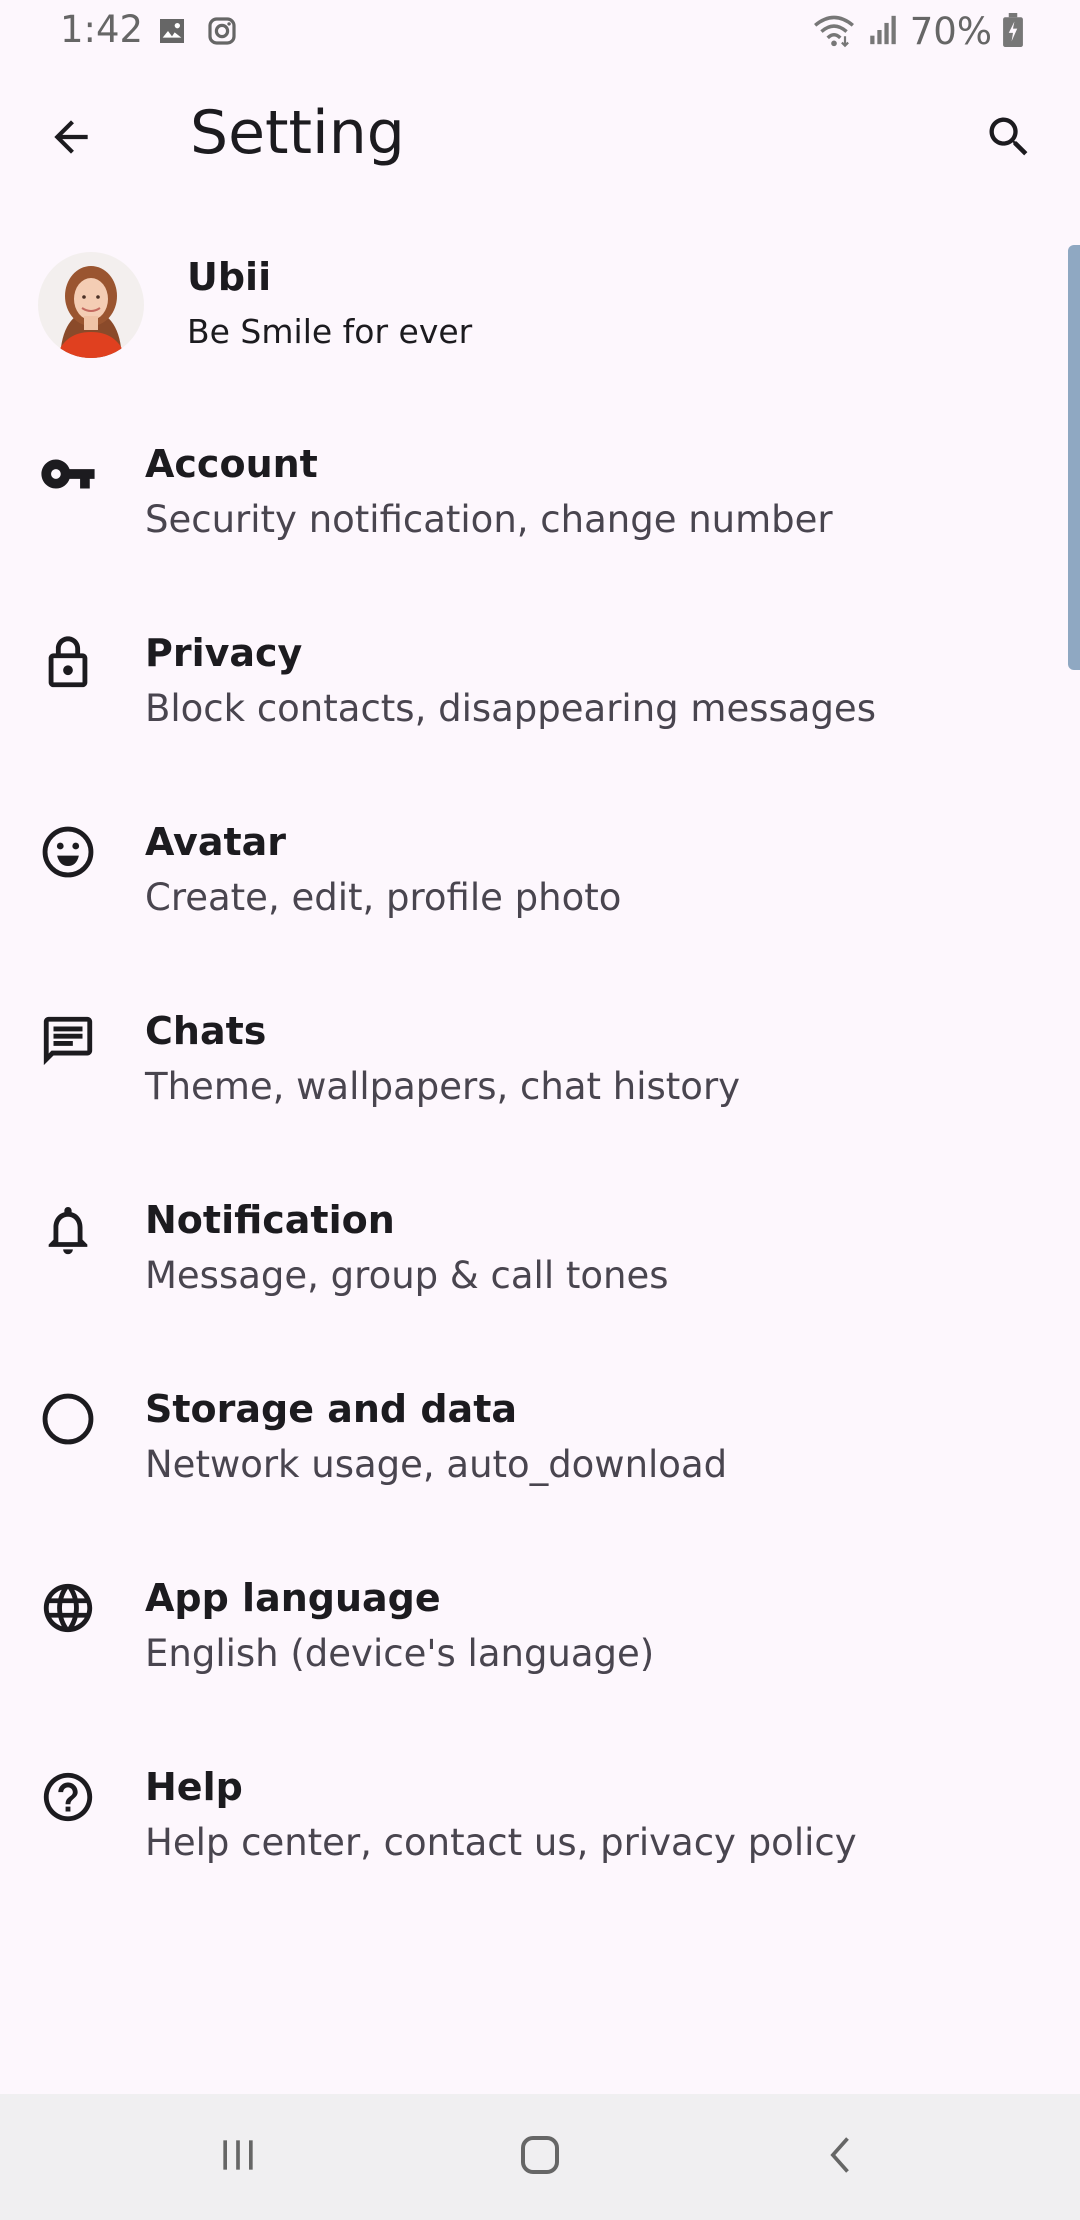 Image resolution: width=1080 pixels, height=2220 pixels. I want to click on search-button, so click(1009, 139).